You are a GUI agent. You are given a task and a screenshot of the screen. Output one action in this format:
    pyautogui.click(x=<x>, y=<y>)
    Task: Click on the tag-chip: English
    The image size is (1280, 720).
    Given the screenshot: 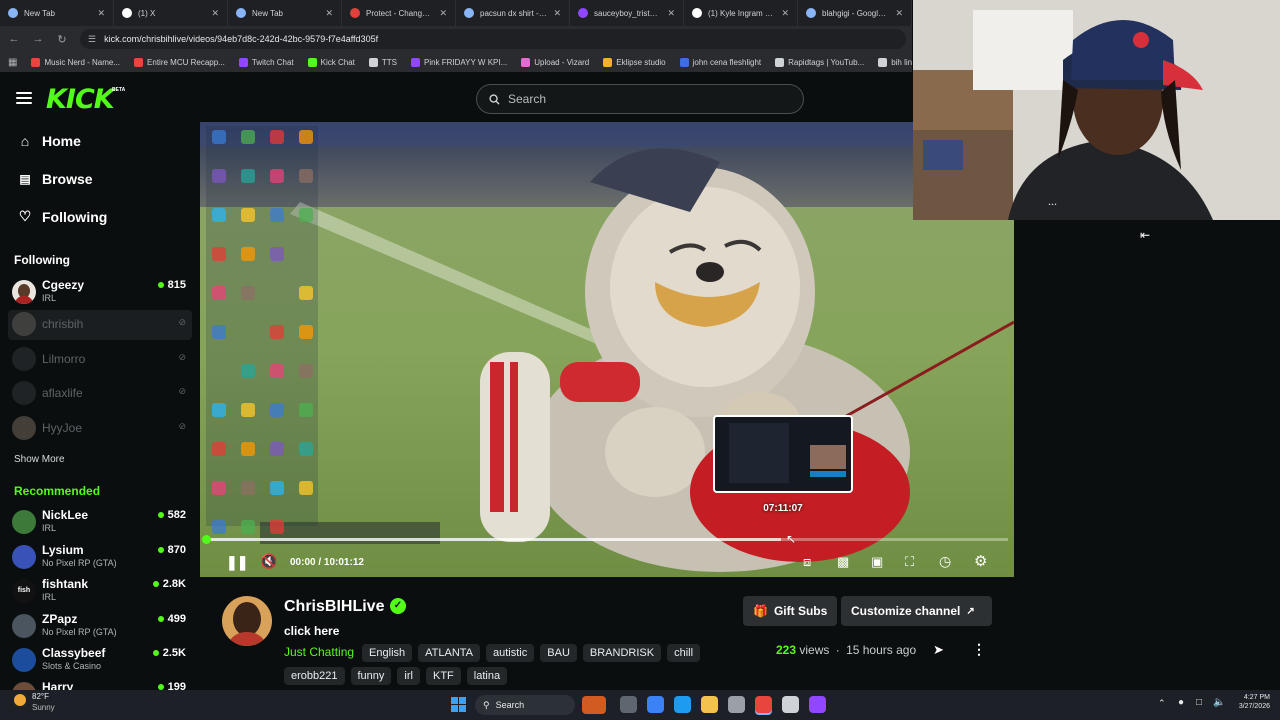 What is the action you would take?
    pyautogui.click(x=387, y=653)
    